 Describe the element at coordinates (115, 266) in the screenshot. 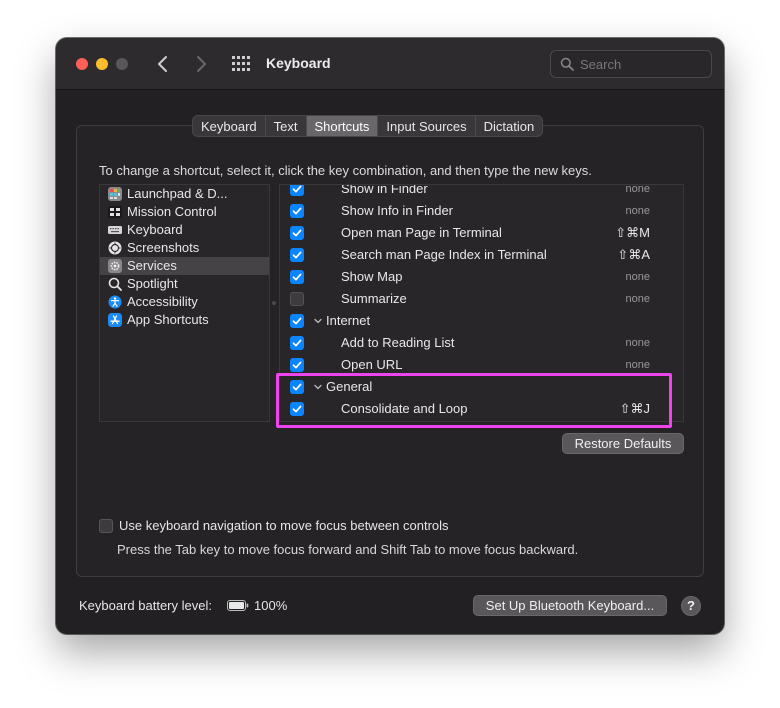

I see `gear-icon` at that location.